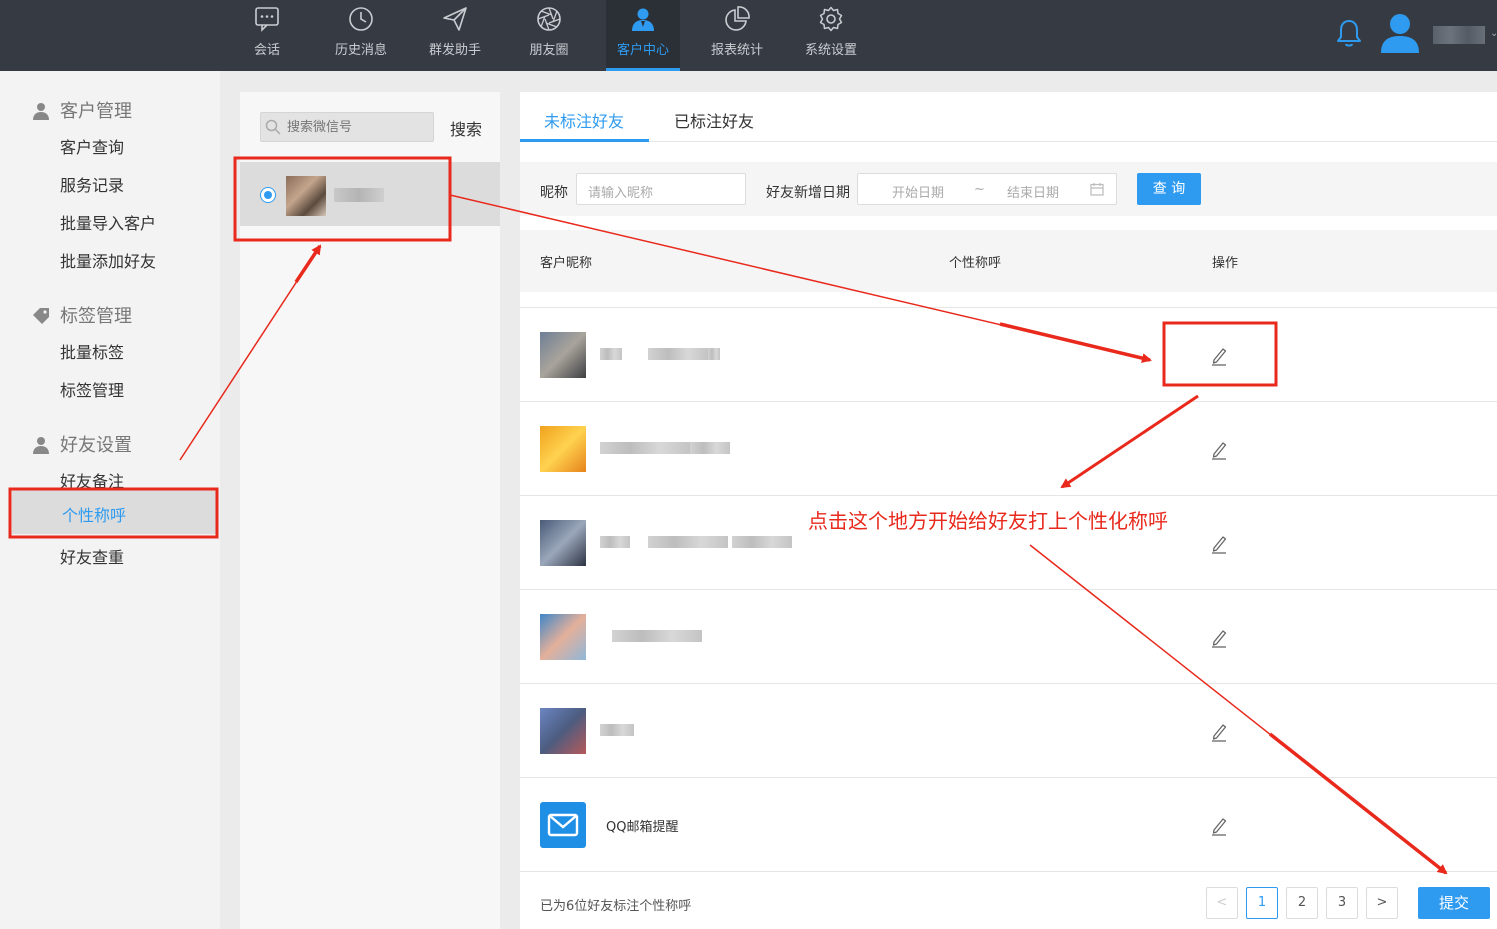 This screenshot has width=1497, height=929. Describe the element at coordinates (96, 316) in the screenshot. I see `sidebar-group-title: 标签管理` at that location.